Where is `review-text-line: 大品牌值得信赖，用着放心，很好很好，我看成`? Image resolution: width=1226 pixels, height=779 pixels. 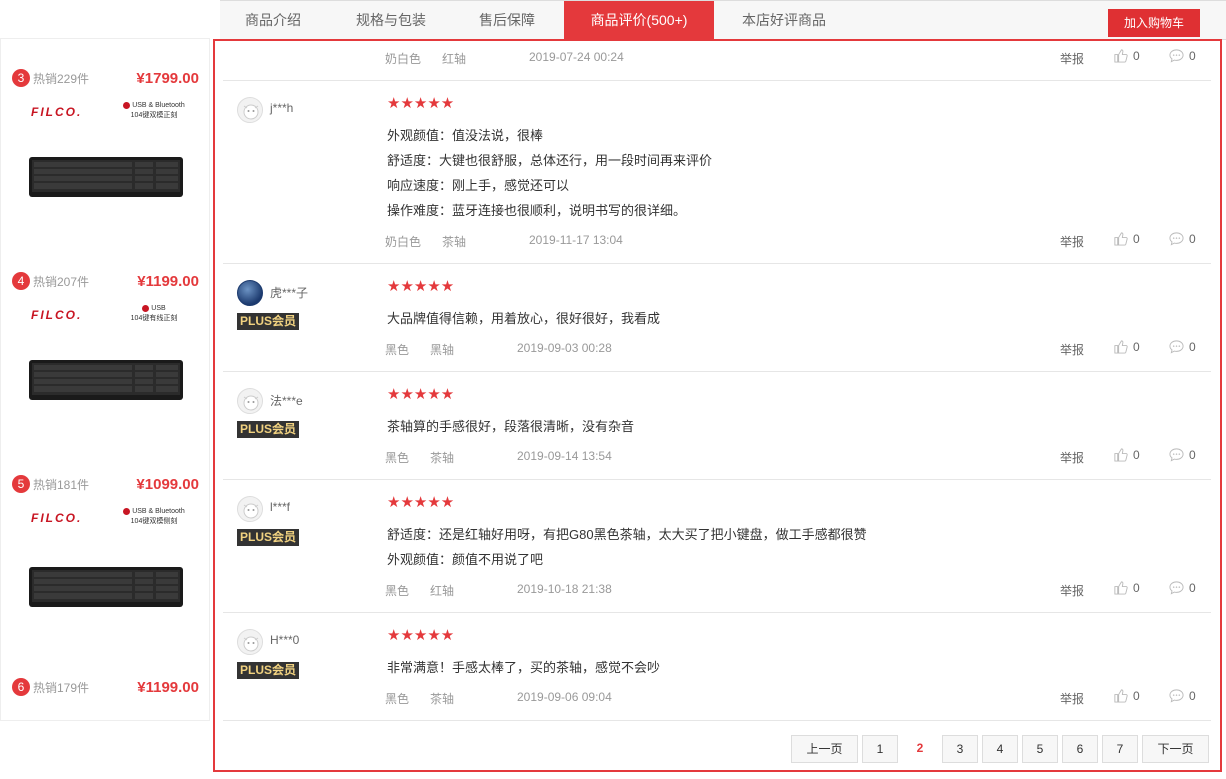 review-text-line: 大品牌值得信赖，用着放心，很好很好，我看成 is located at coordinates (524, 318).